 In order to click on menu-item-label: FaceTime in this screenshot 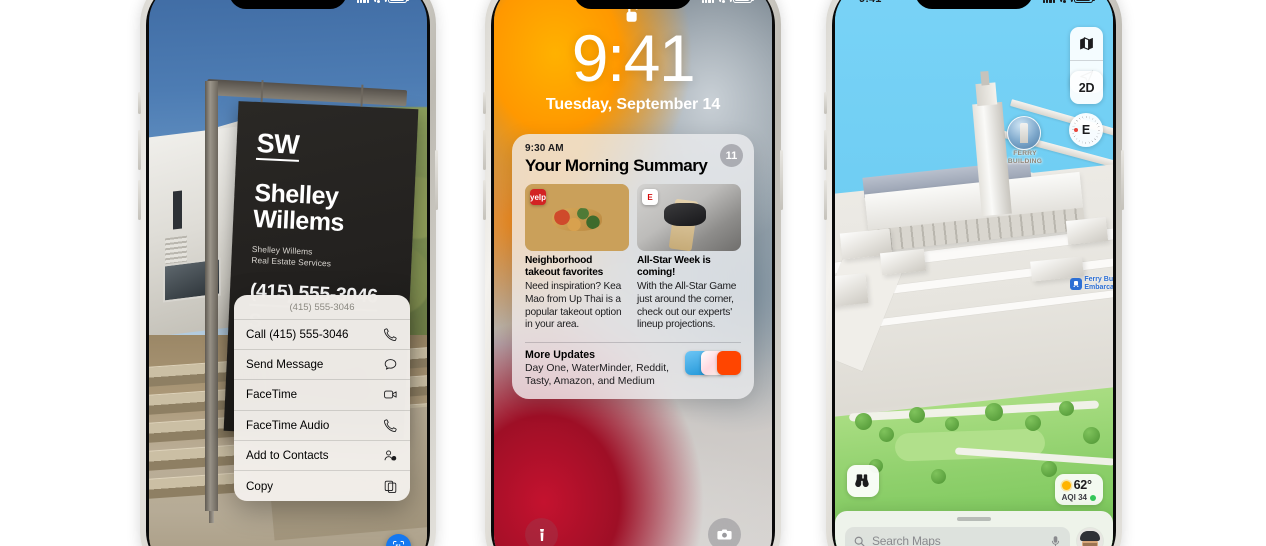, I will do `click(272, 395)`.